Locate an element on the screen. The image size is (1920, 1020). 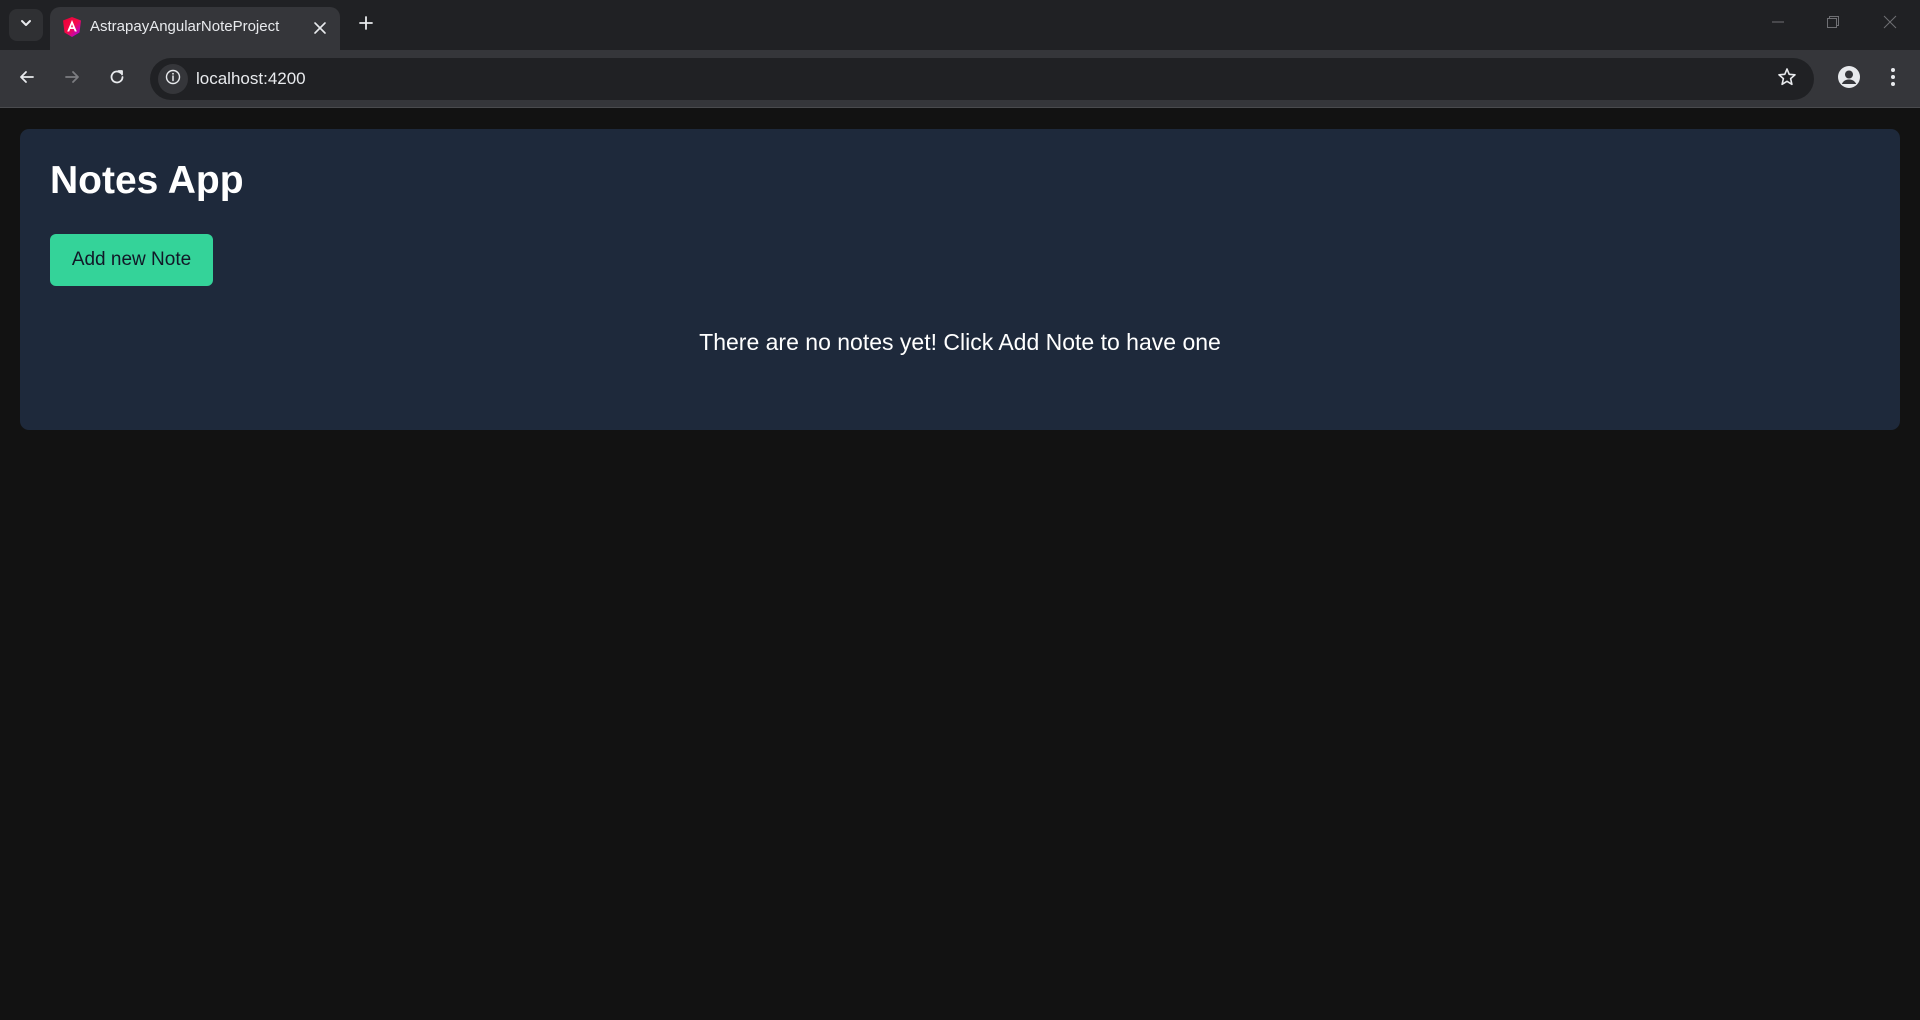
restore-icon is located at coordinates (1833, 24).